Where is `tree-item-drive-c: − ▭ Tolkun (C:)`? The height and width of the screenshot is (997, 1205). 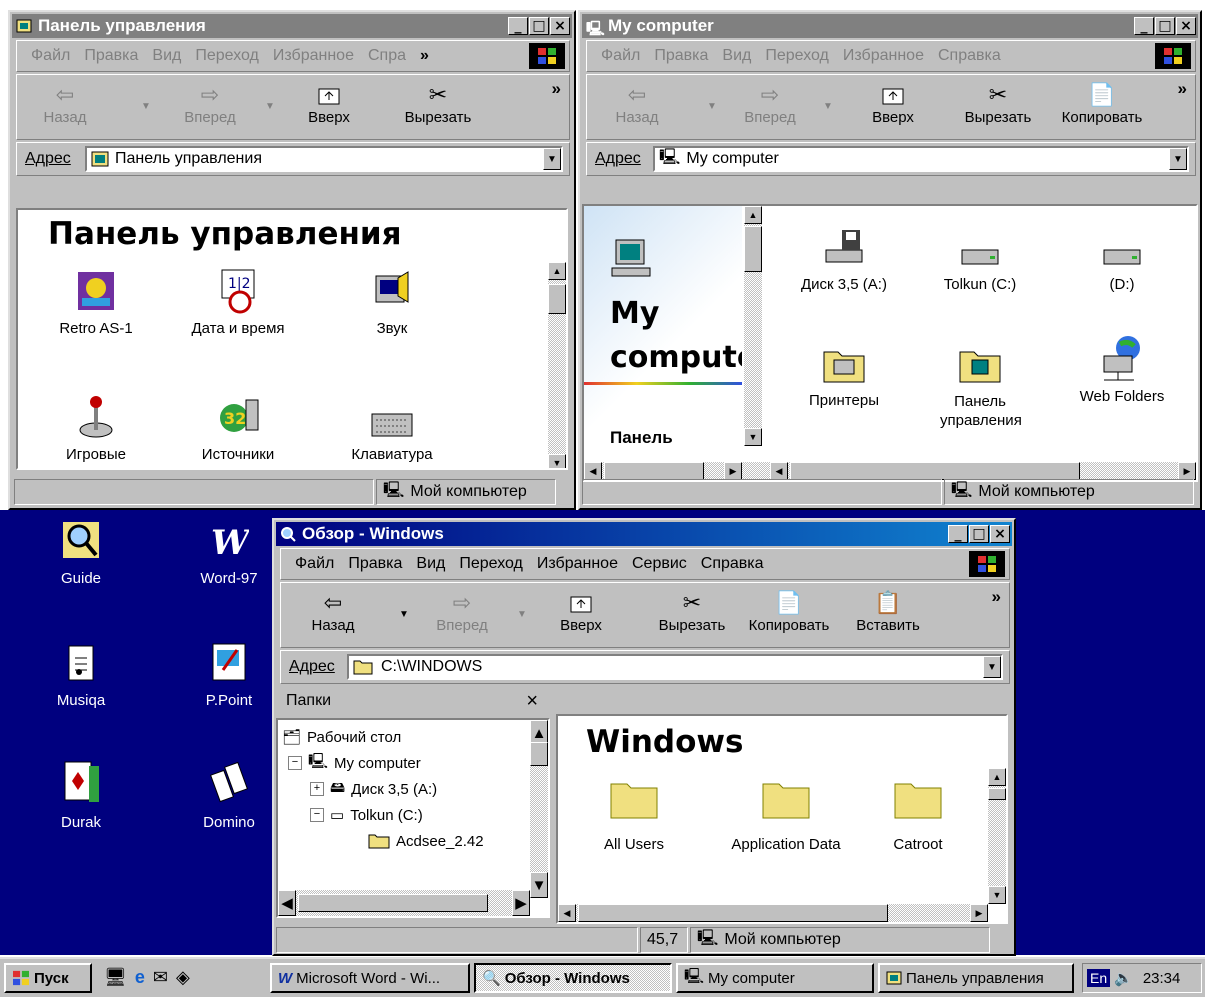
tree-item-drive-c: − ▭ Tolkun (C:) is located at coordinates (415, 815).